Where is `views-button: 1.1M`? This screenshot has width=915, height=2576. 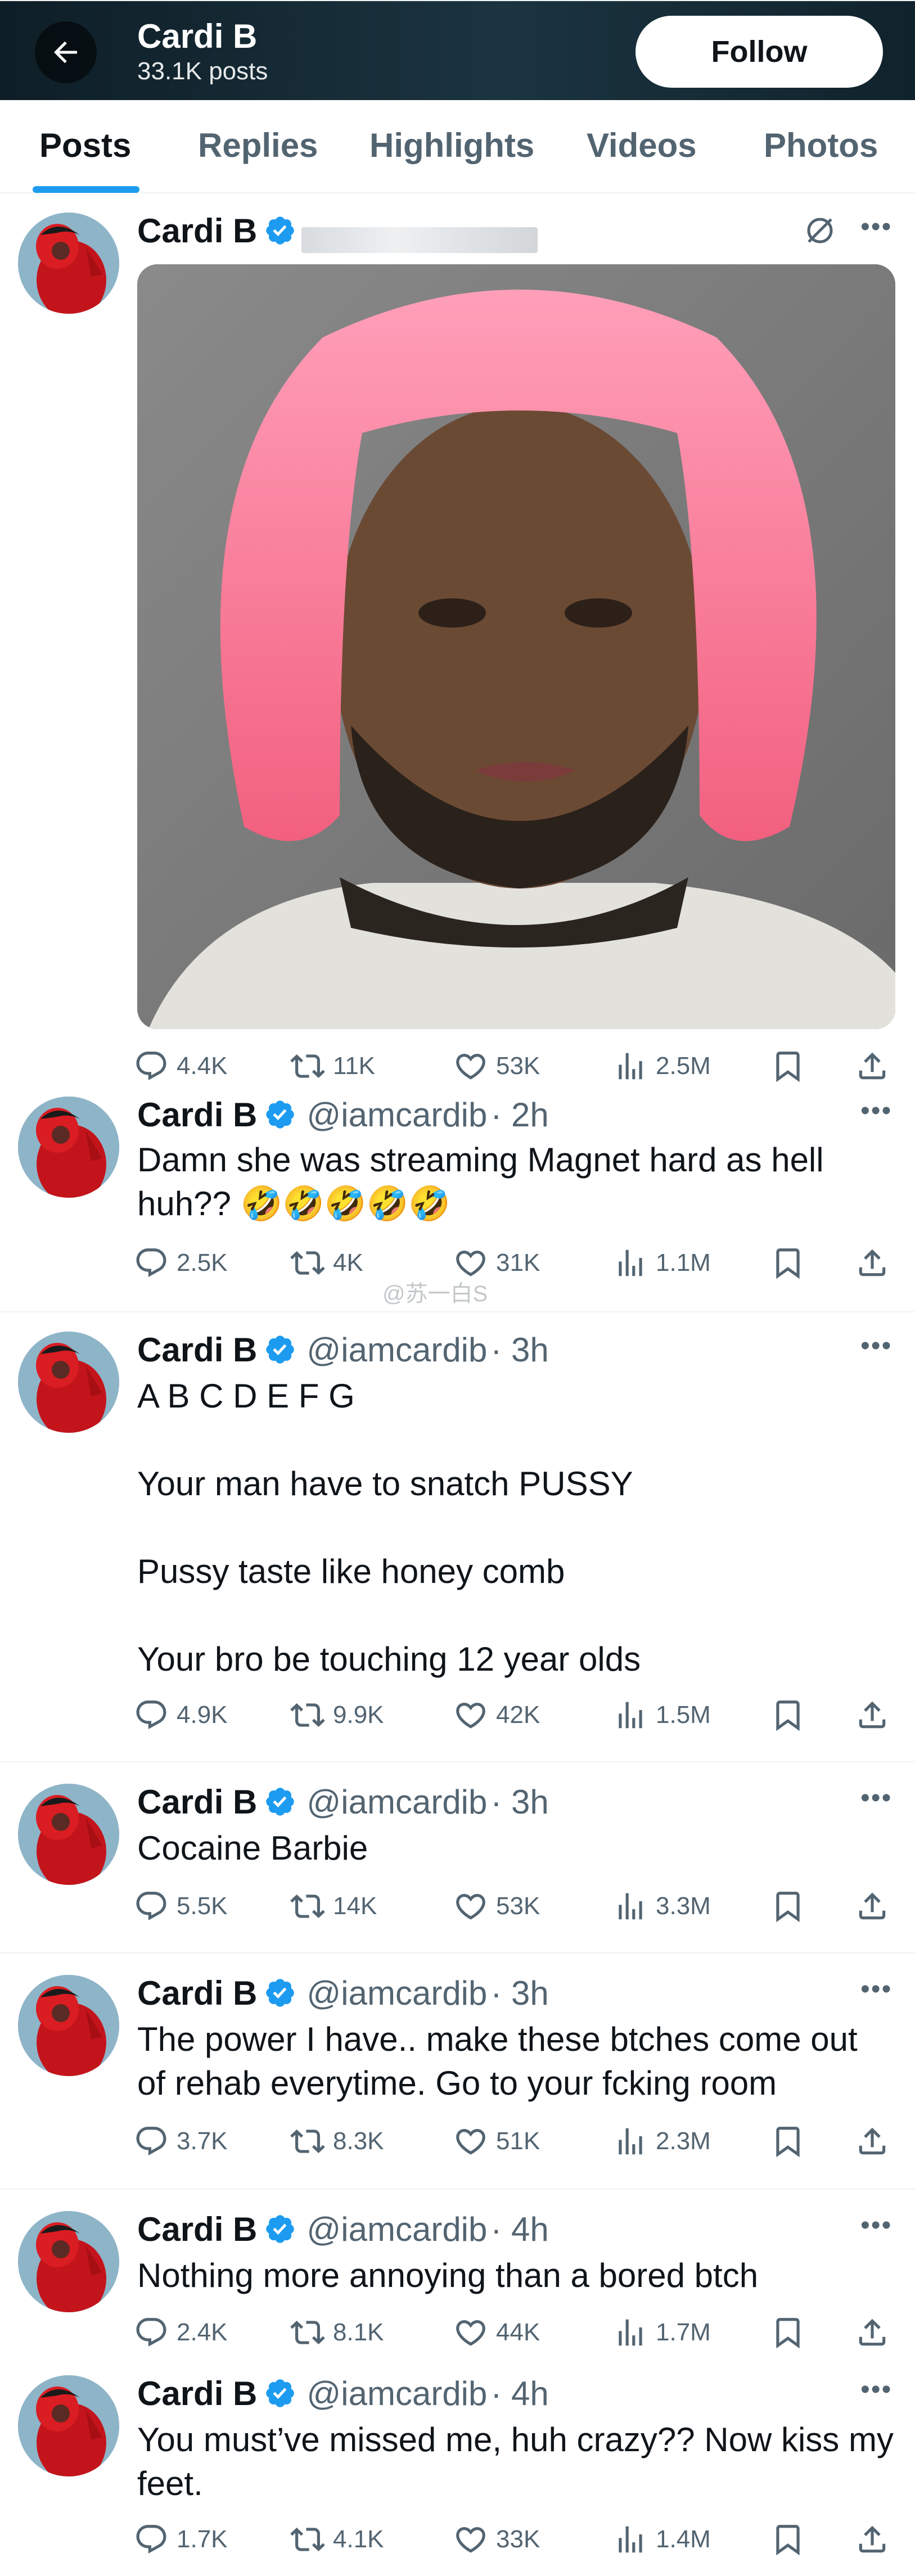 views-button: 1.1M is located at coordinates (662, 1262).